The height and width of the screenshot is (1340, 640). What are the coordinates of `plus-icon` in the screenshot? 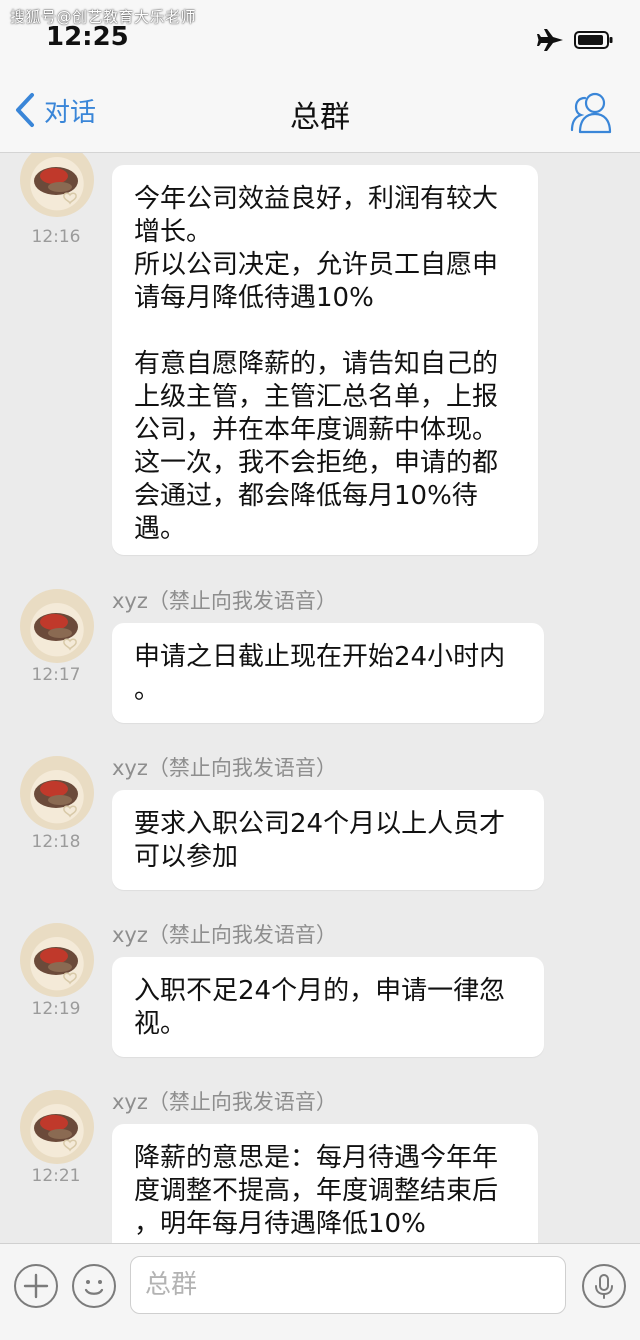 It's located at (36, 1286).